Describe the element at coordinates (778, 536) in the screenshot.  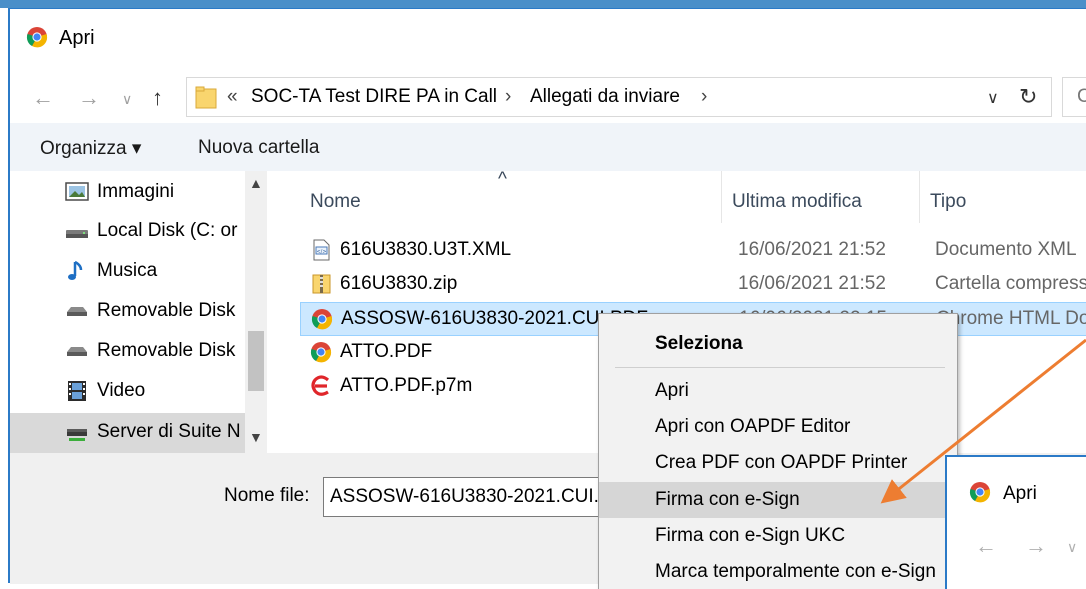
I see `context-menu-item-sign-ukc: Firma con e-Sign UKC` at that location.